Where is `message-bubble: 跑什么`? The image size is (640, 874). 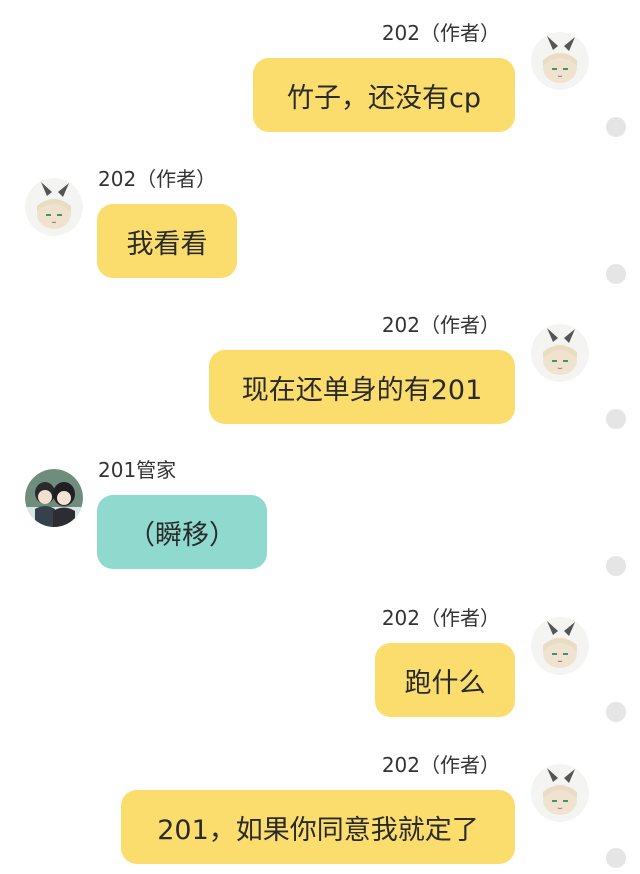 message-bubble: 跑什么 is located at coordinates (445, 680).